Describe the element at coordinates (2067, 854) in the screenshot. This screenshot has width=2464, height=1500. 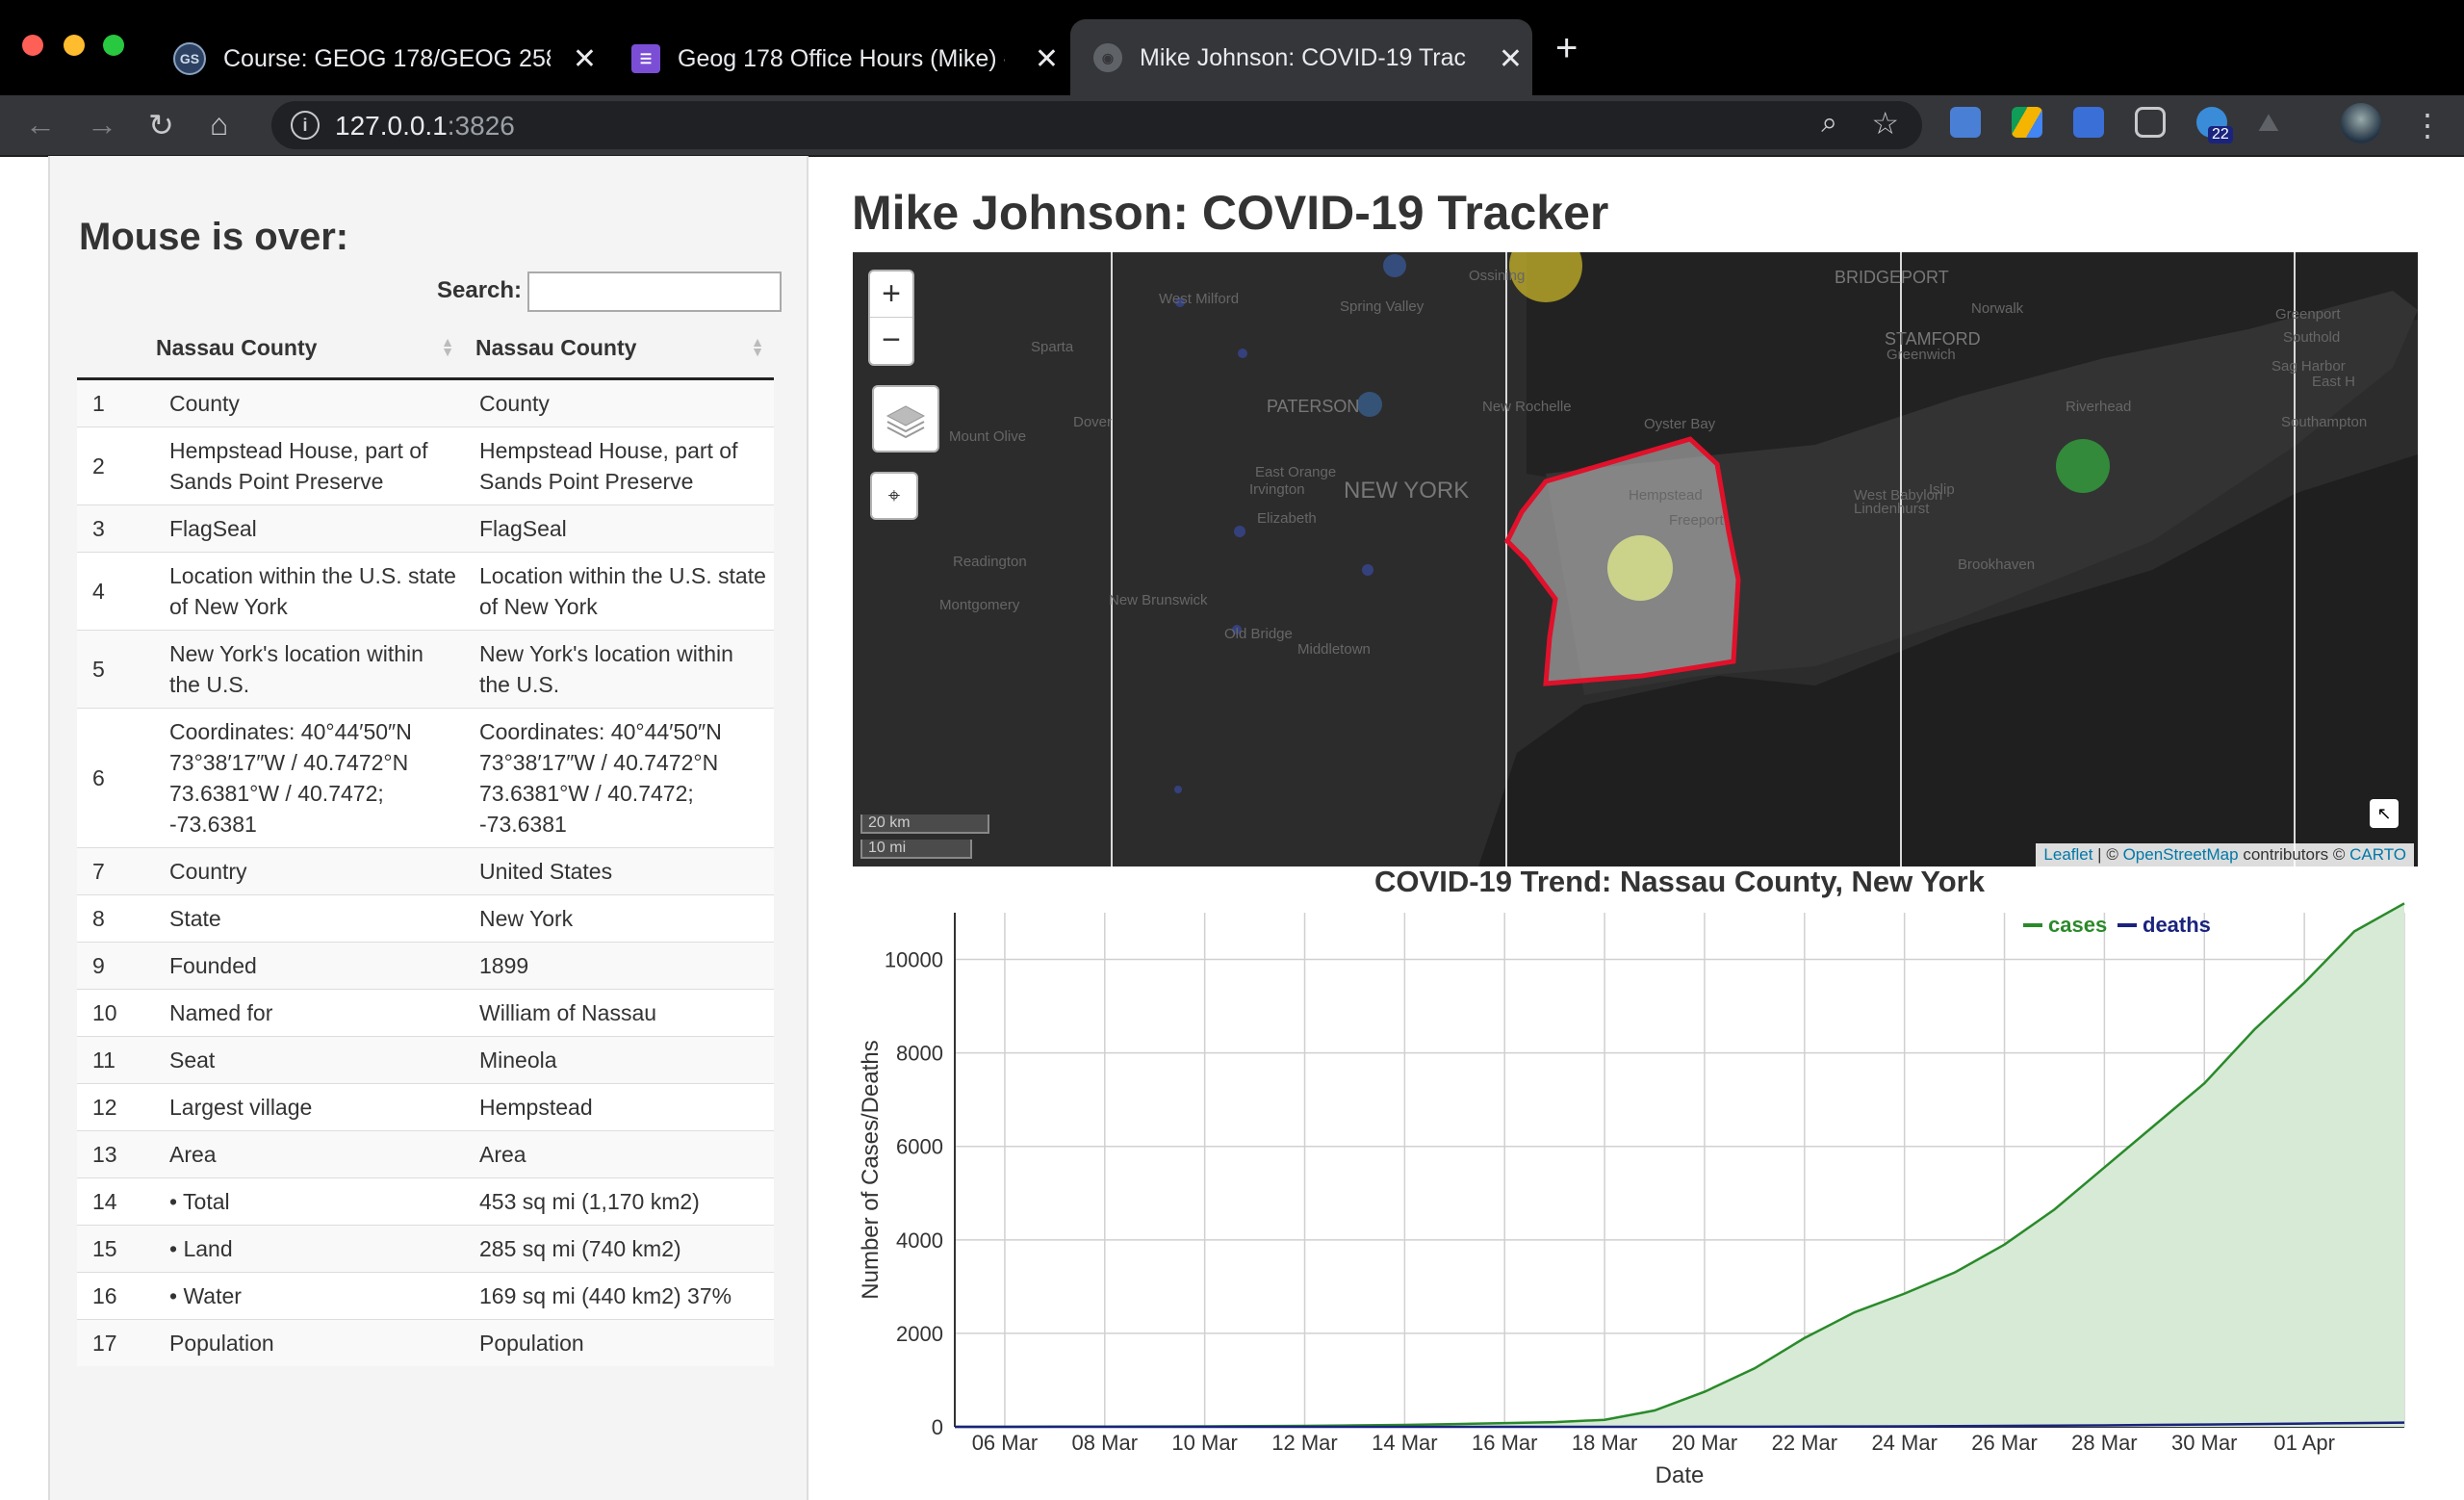
I see `leaflet-link: Leaflet` at that location.